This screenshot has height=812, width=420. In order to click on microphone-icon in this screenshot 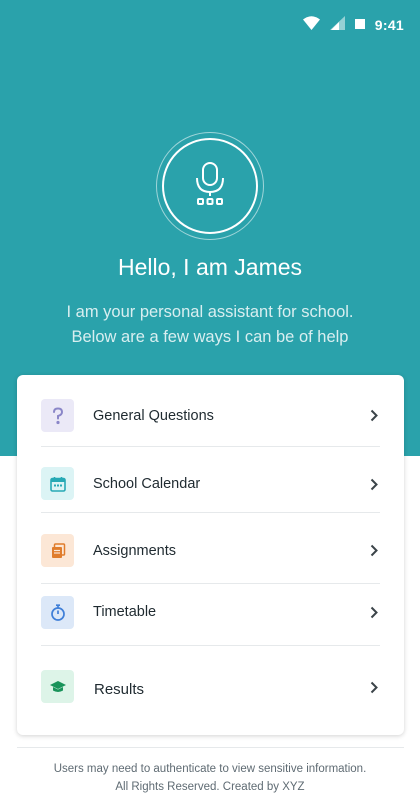, I will do `click(210, 186)`.